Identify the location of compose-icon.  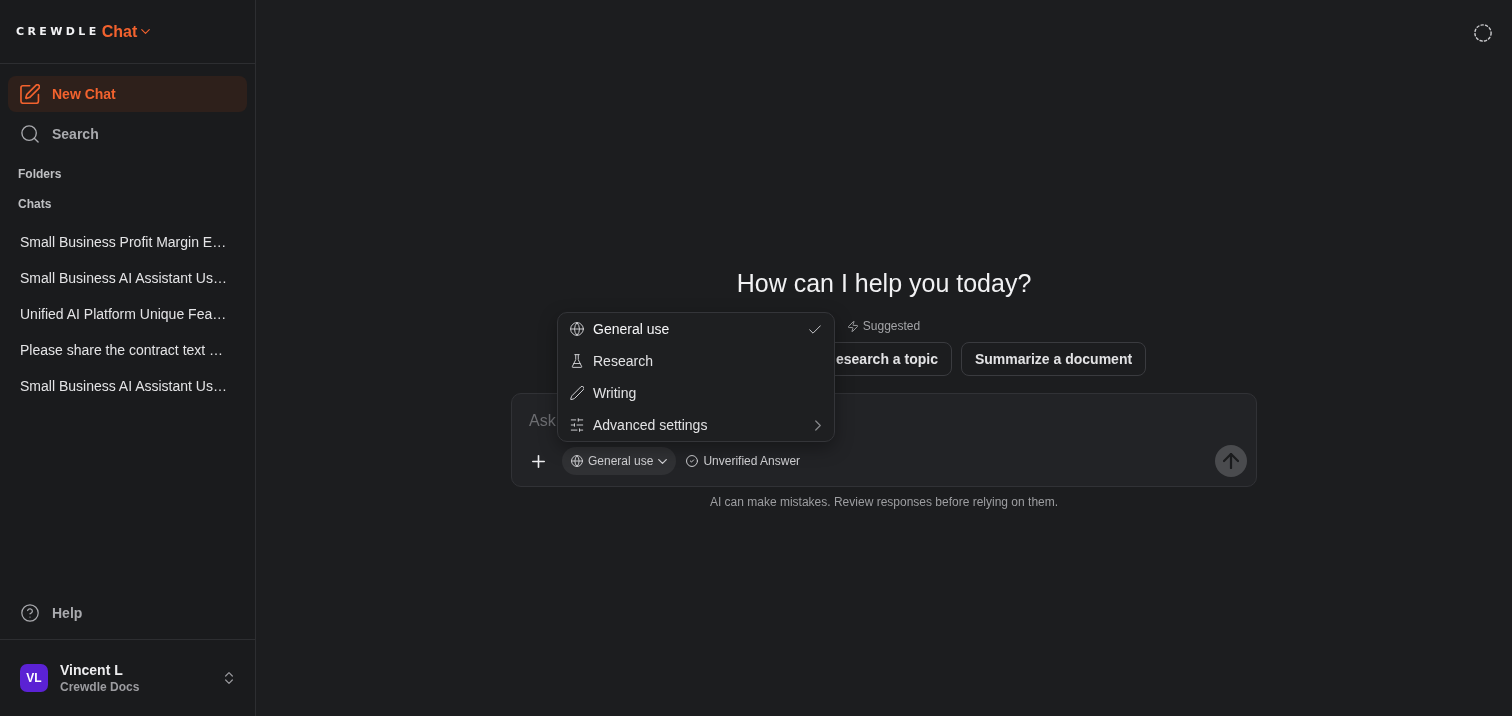
(30, 94).